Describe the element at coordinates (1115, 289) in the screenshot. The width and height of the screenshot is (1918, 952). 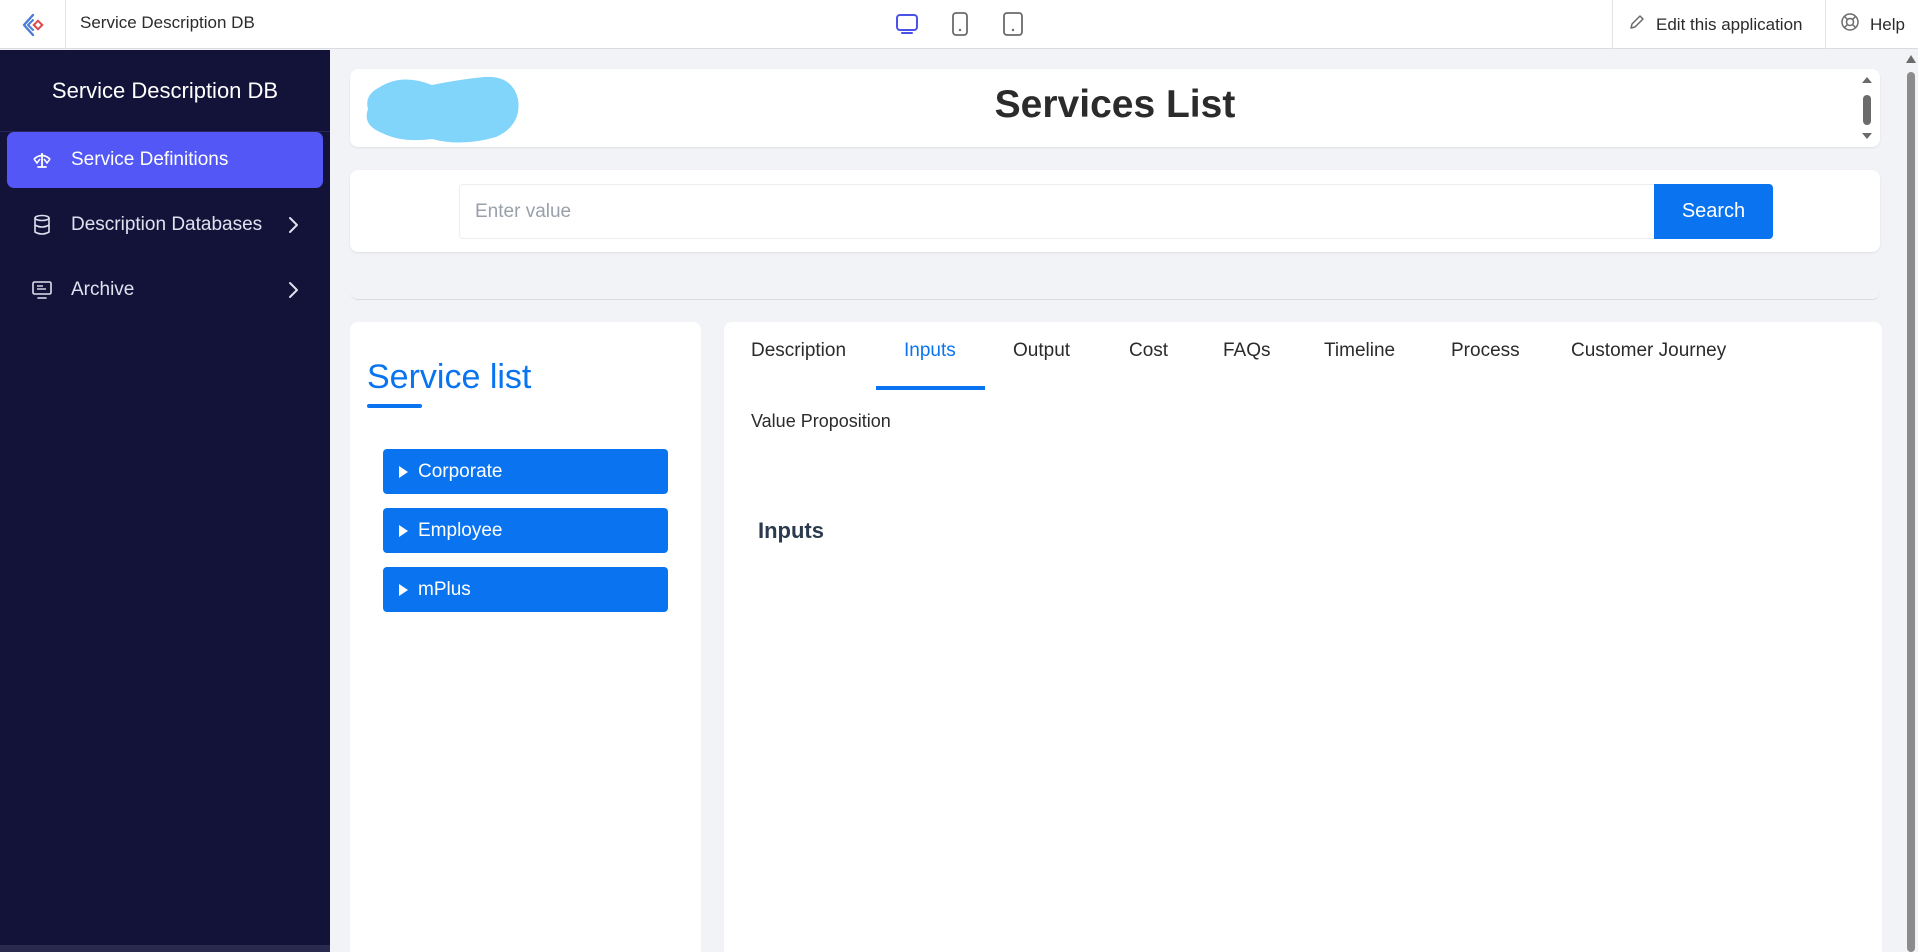
I see `divider-panel` at that location.